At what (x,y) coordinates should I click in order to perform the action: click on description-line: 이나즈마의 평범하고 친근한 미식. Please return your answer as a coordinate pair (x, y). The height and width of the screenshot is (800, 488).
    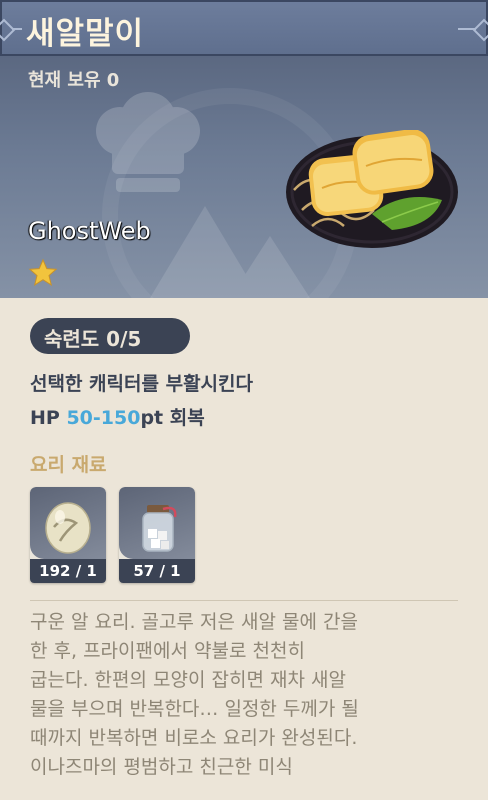
    Looking at the image, I should click on (161, 767).